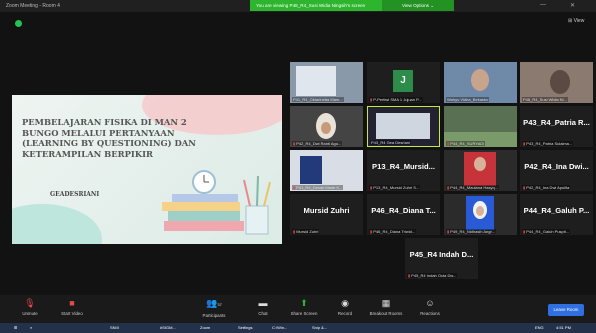 The width and height of the screenshot is (596, 333). What do you see at coordinates (72, 303) in the screenshot?
I see `video-off-icon: ■` at bounding box center [72, 303].